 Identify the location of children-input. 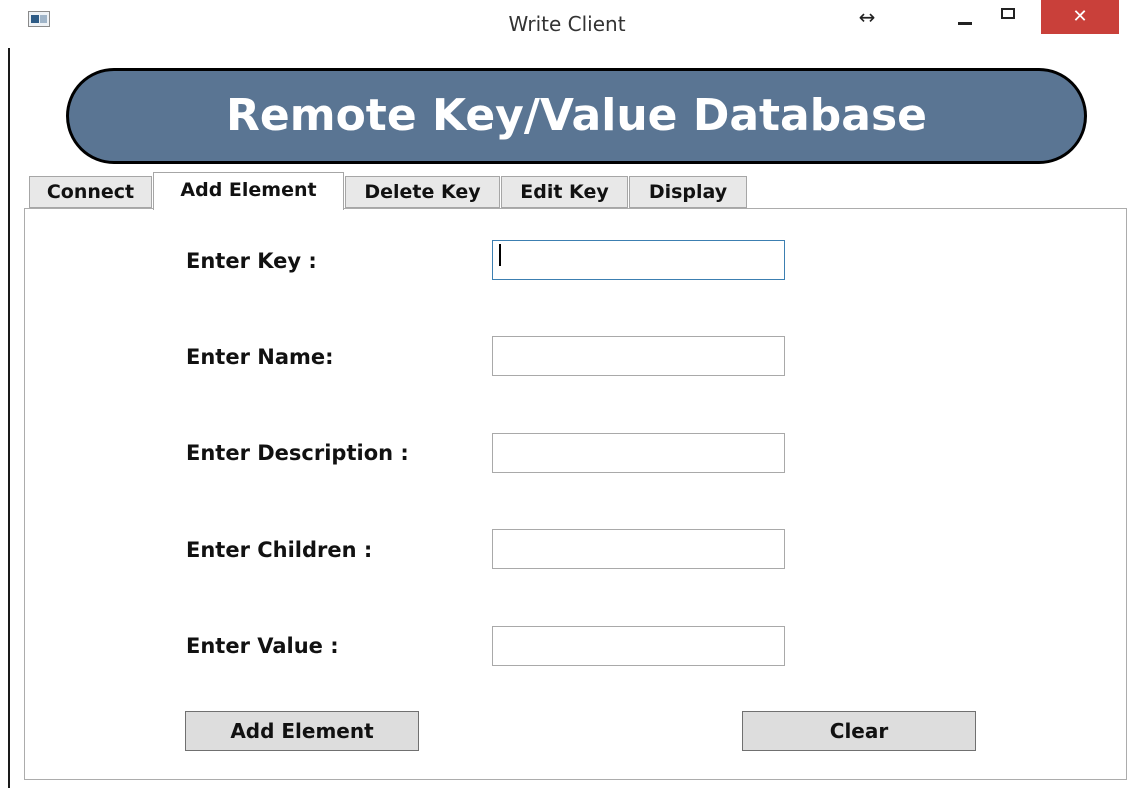
(638, 549).